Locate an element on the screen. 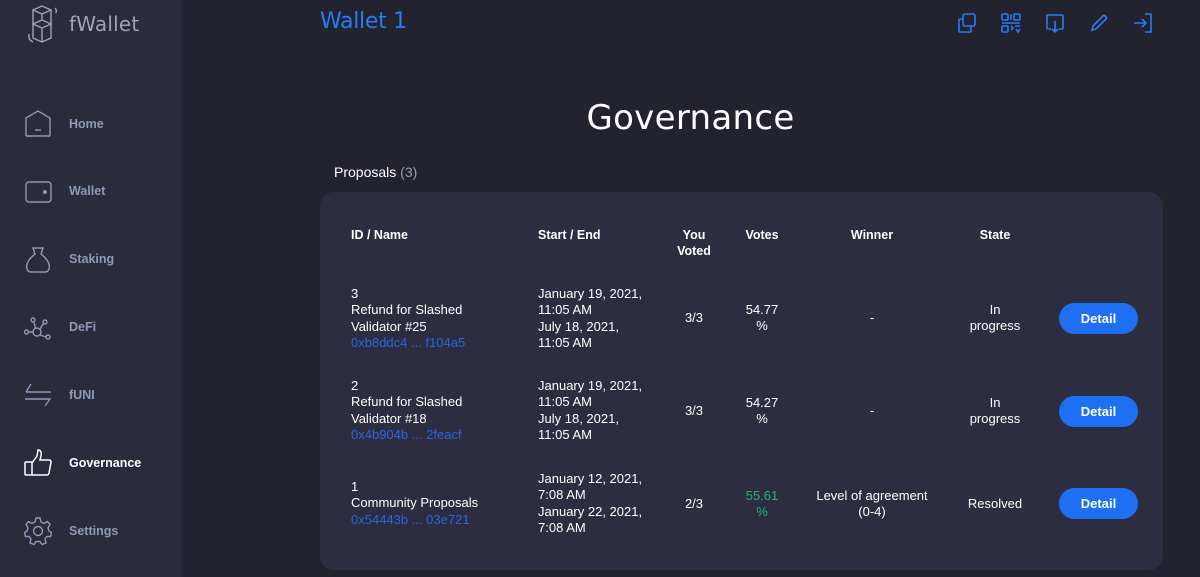 The image size is (1200, 577). votes-value: 54.77 % is located at coordinates (762, 318).